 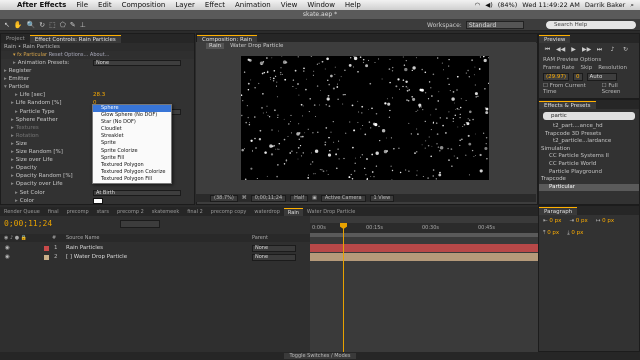 I want to click on menu-edit: Edit, so click(x=105, y=5).